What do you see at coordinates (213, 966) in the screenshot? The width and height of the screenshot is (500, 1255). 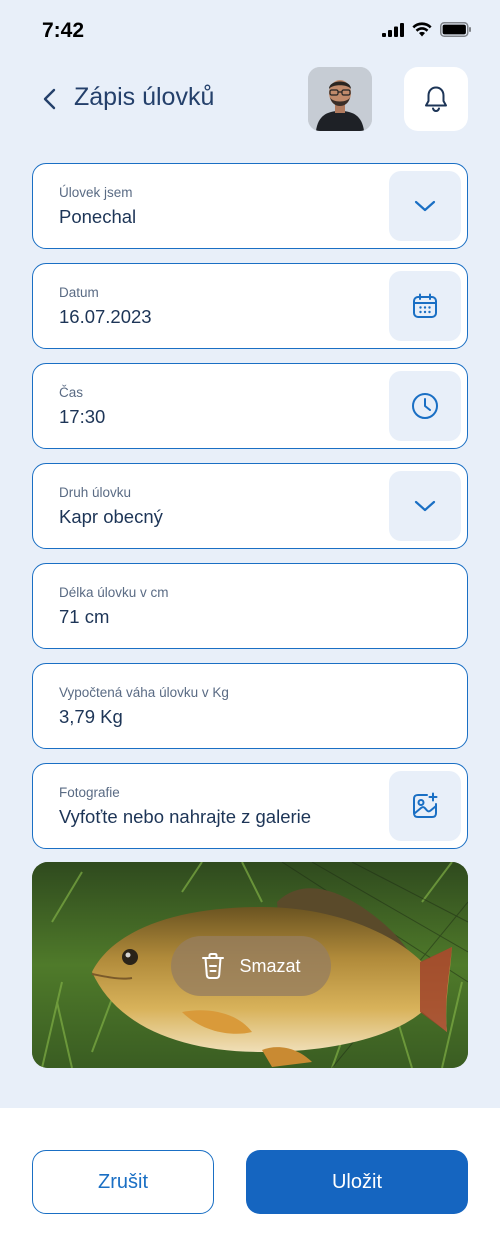 I see `trash-icon` at bounding box center [213, 966].